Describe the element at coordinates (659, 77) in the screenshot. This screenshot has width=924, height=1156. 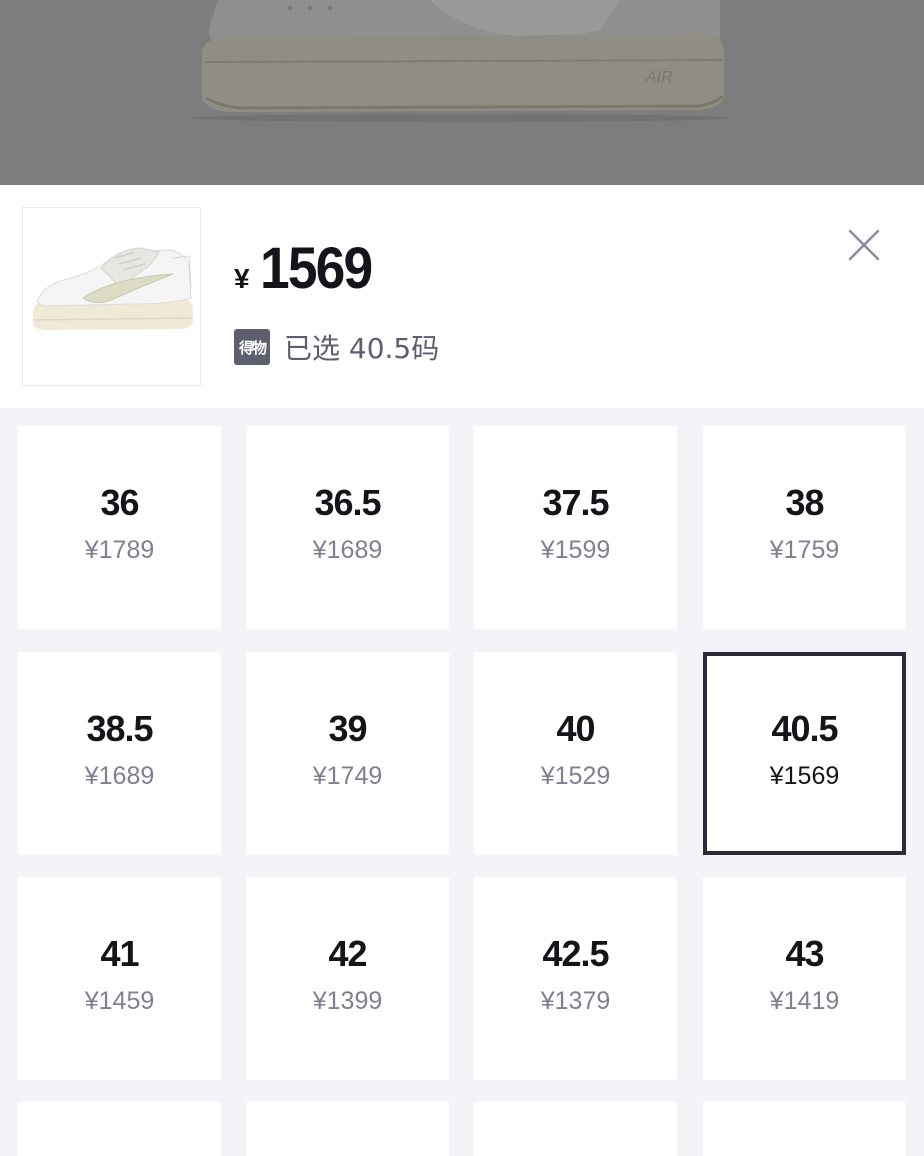
I see `svg-text: AIR` at that location.